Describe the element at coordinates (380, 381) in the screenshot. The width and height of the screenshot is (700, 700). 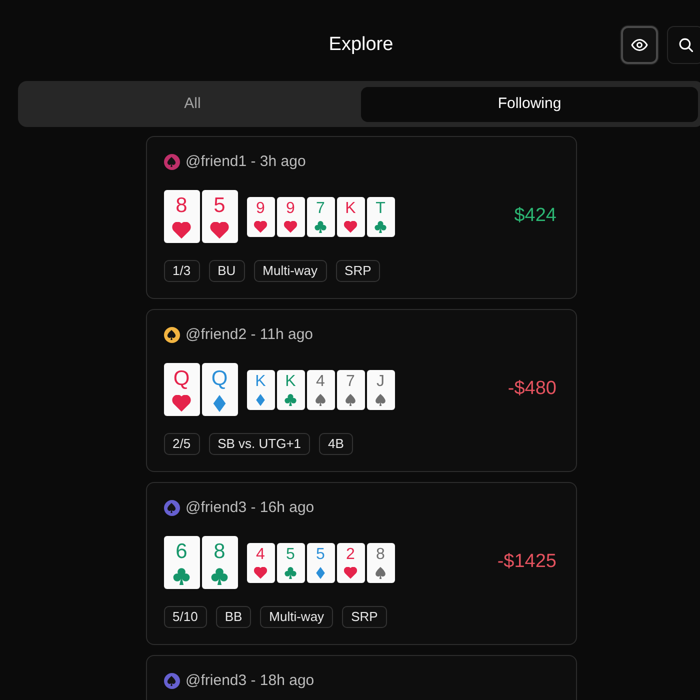
I see `card-rank: J` at that location.